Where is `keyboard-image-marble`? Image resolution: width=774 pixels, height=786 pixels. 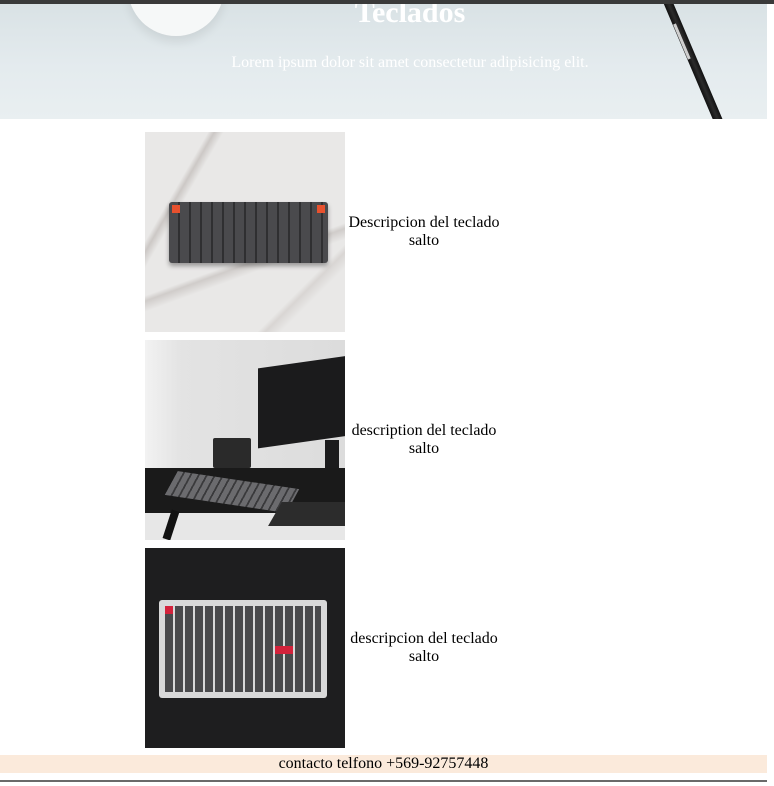
keyboard-image-marble is located at coordinates (245, 232).